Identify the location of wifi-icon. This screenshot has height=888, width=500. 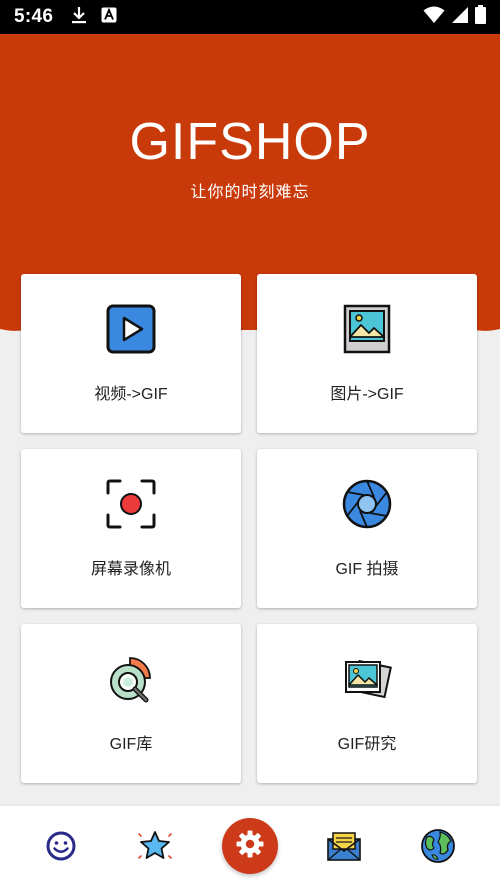
(434, 17).